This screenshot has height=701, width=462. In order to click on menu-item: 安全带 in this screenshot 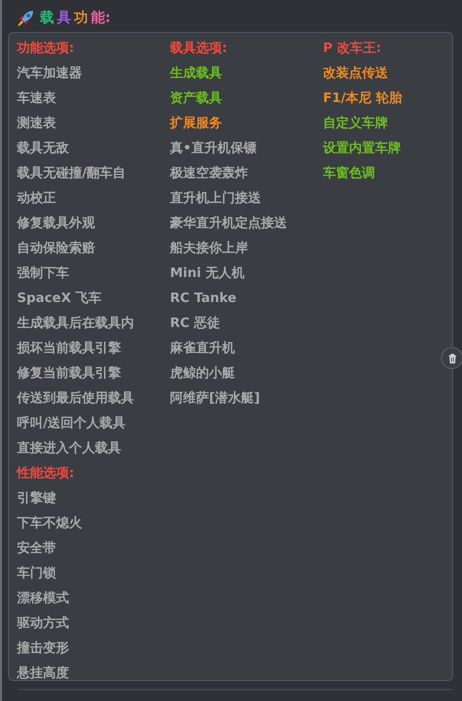, I will do `click(36, 548)`.